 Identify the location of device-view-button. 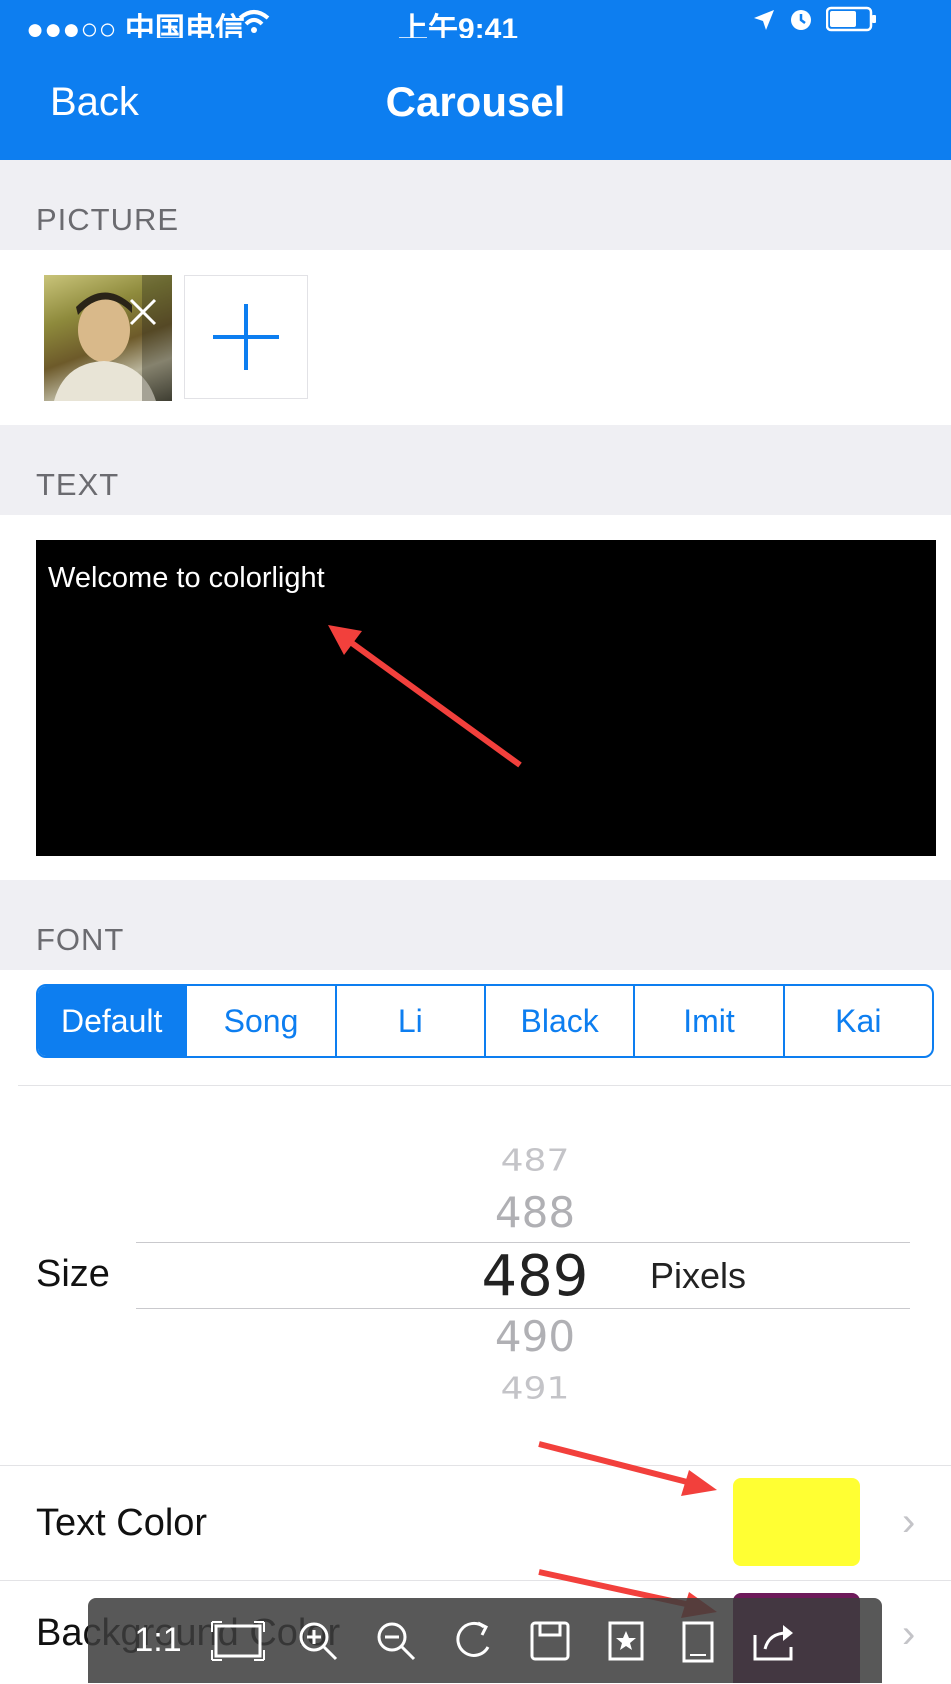
(698, 1640).